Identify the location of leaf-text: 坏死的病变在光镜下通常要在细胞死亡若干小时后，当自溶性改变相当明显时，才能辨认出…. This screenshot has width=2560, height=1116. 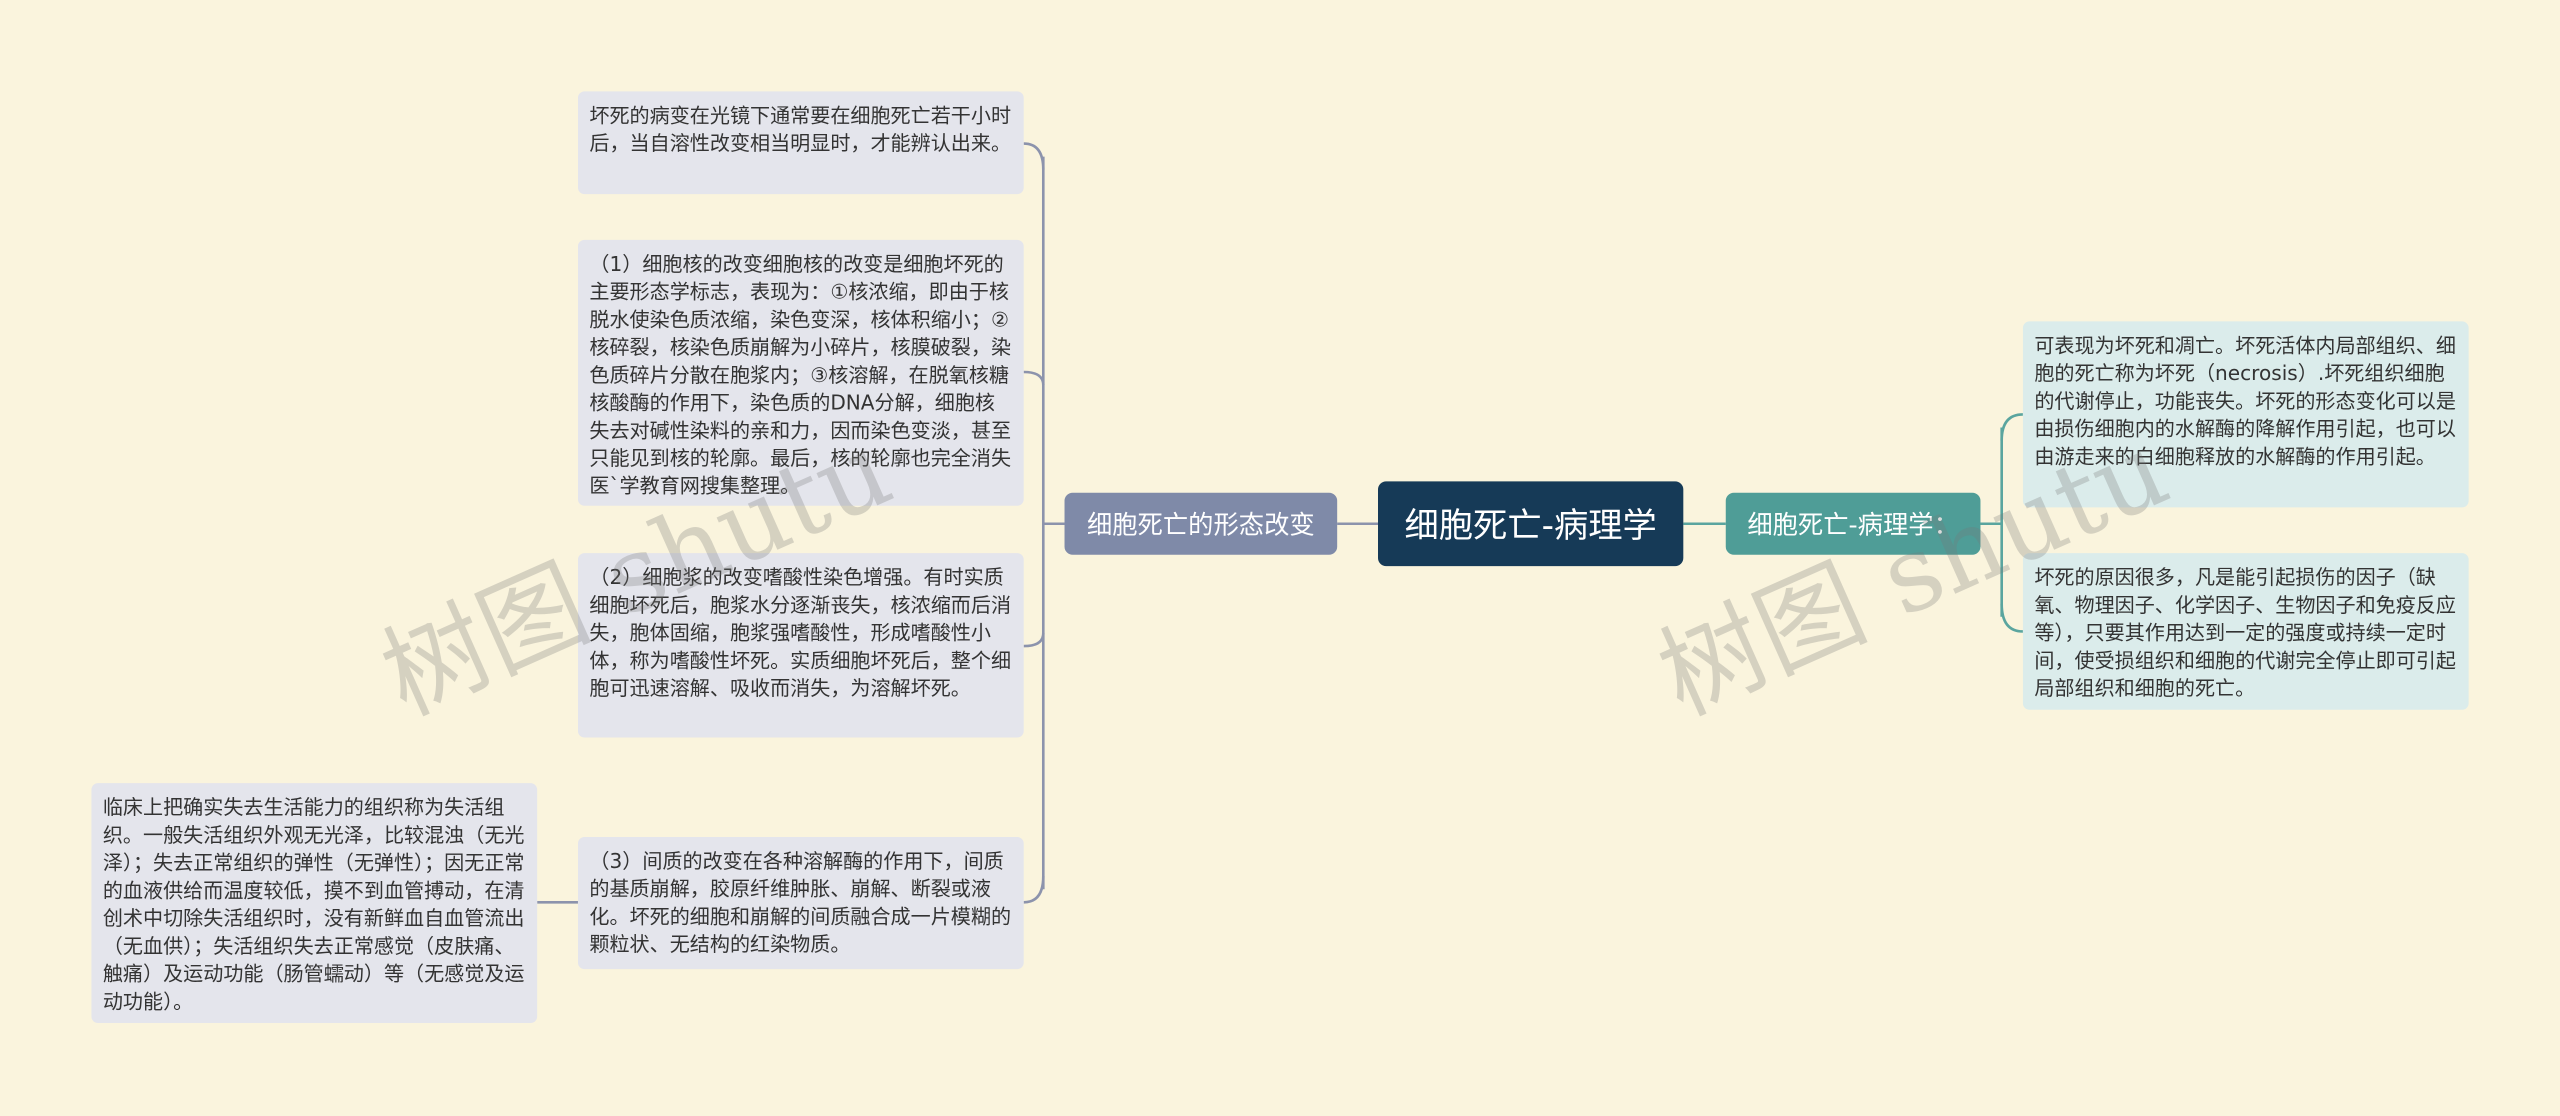
(800, 130).